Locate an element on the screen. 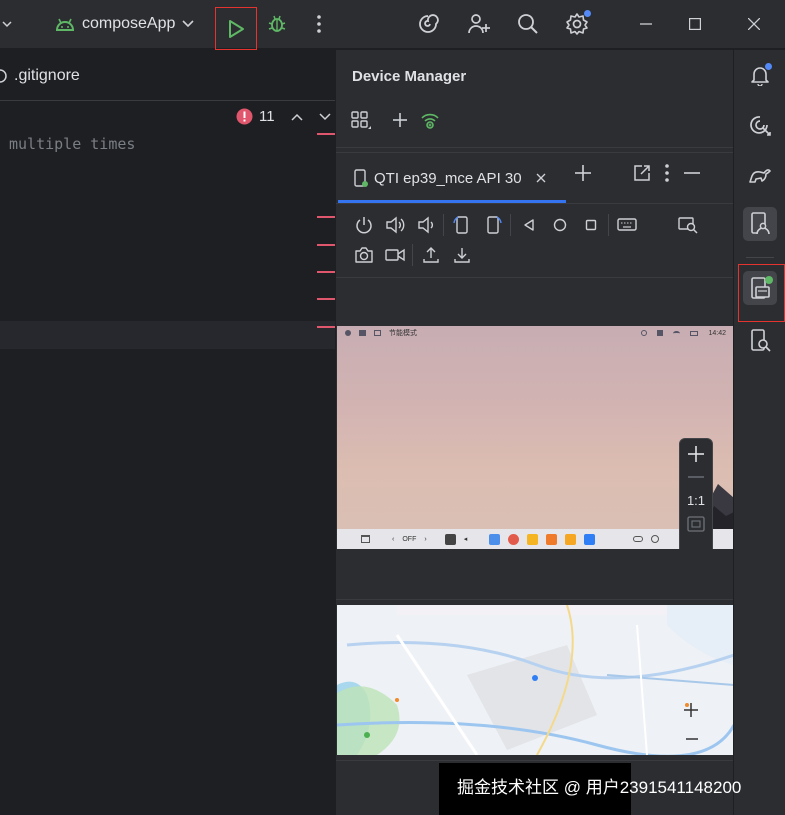  clock-text: 14:42 is located at coordinates (717, 333).